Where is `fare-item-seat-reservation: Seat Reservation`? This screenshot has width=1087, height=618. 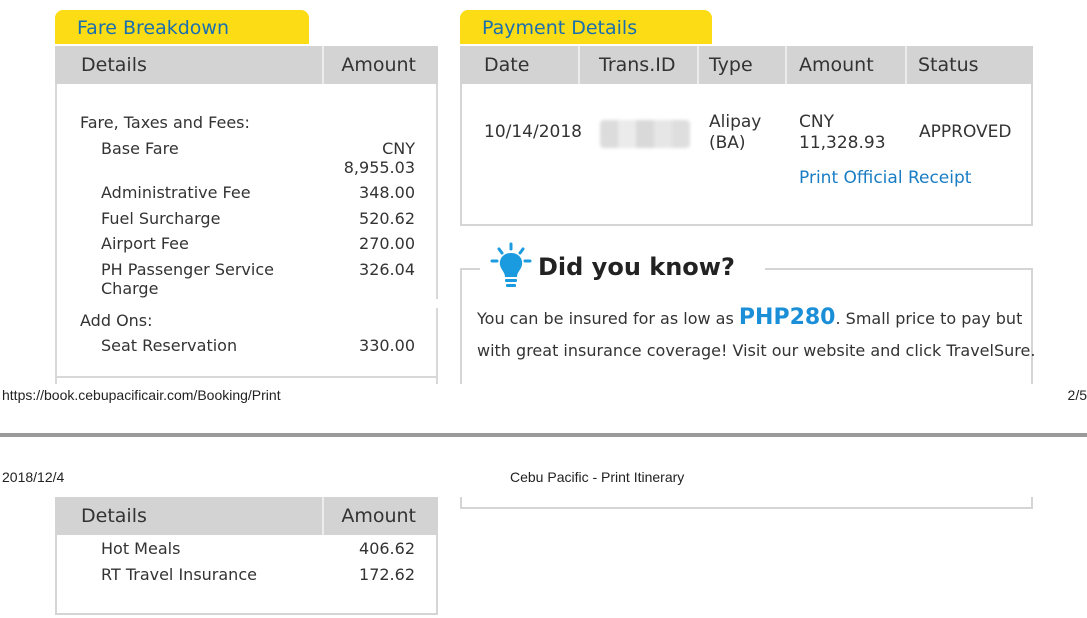 fare-item-seat-reservation: Seat Reservation is located at coordinates (169, 345).